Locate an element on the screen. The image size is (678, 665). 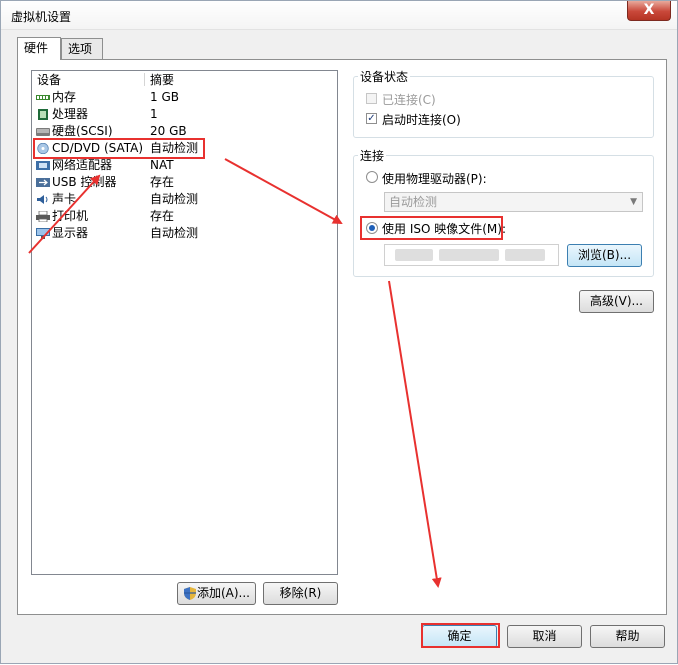
device-row-sound-card: 声卡 自动检测 is located at coordinates (184, 199).